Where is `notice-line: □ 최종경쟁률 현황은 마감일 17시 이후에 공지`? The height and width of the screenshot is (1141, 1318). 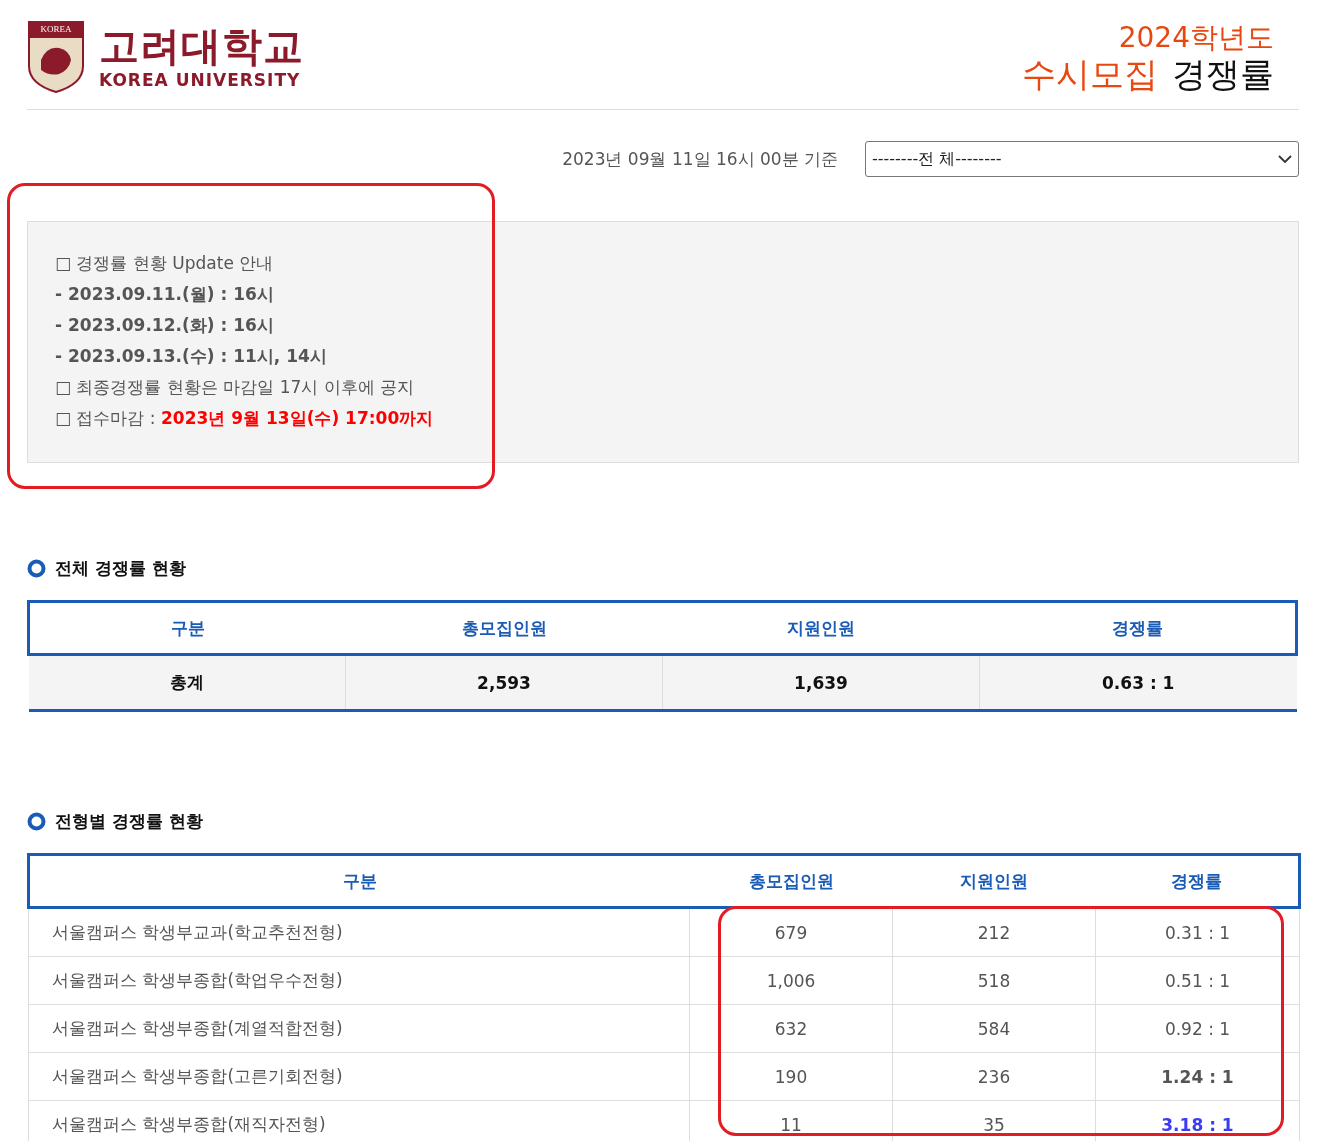 notice-line: □ 최종경쟁률 현황은 마감일 17시 이후에 공지 is located at coordinates (235, 387).